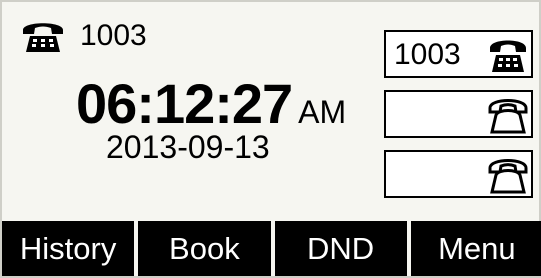 Image resolution: width=541 pixels, height=278 pixels. I want to click on clock-ampm: AM, so click(322, 112).